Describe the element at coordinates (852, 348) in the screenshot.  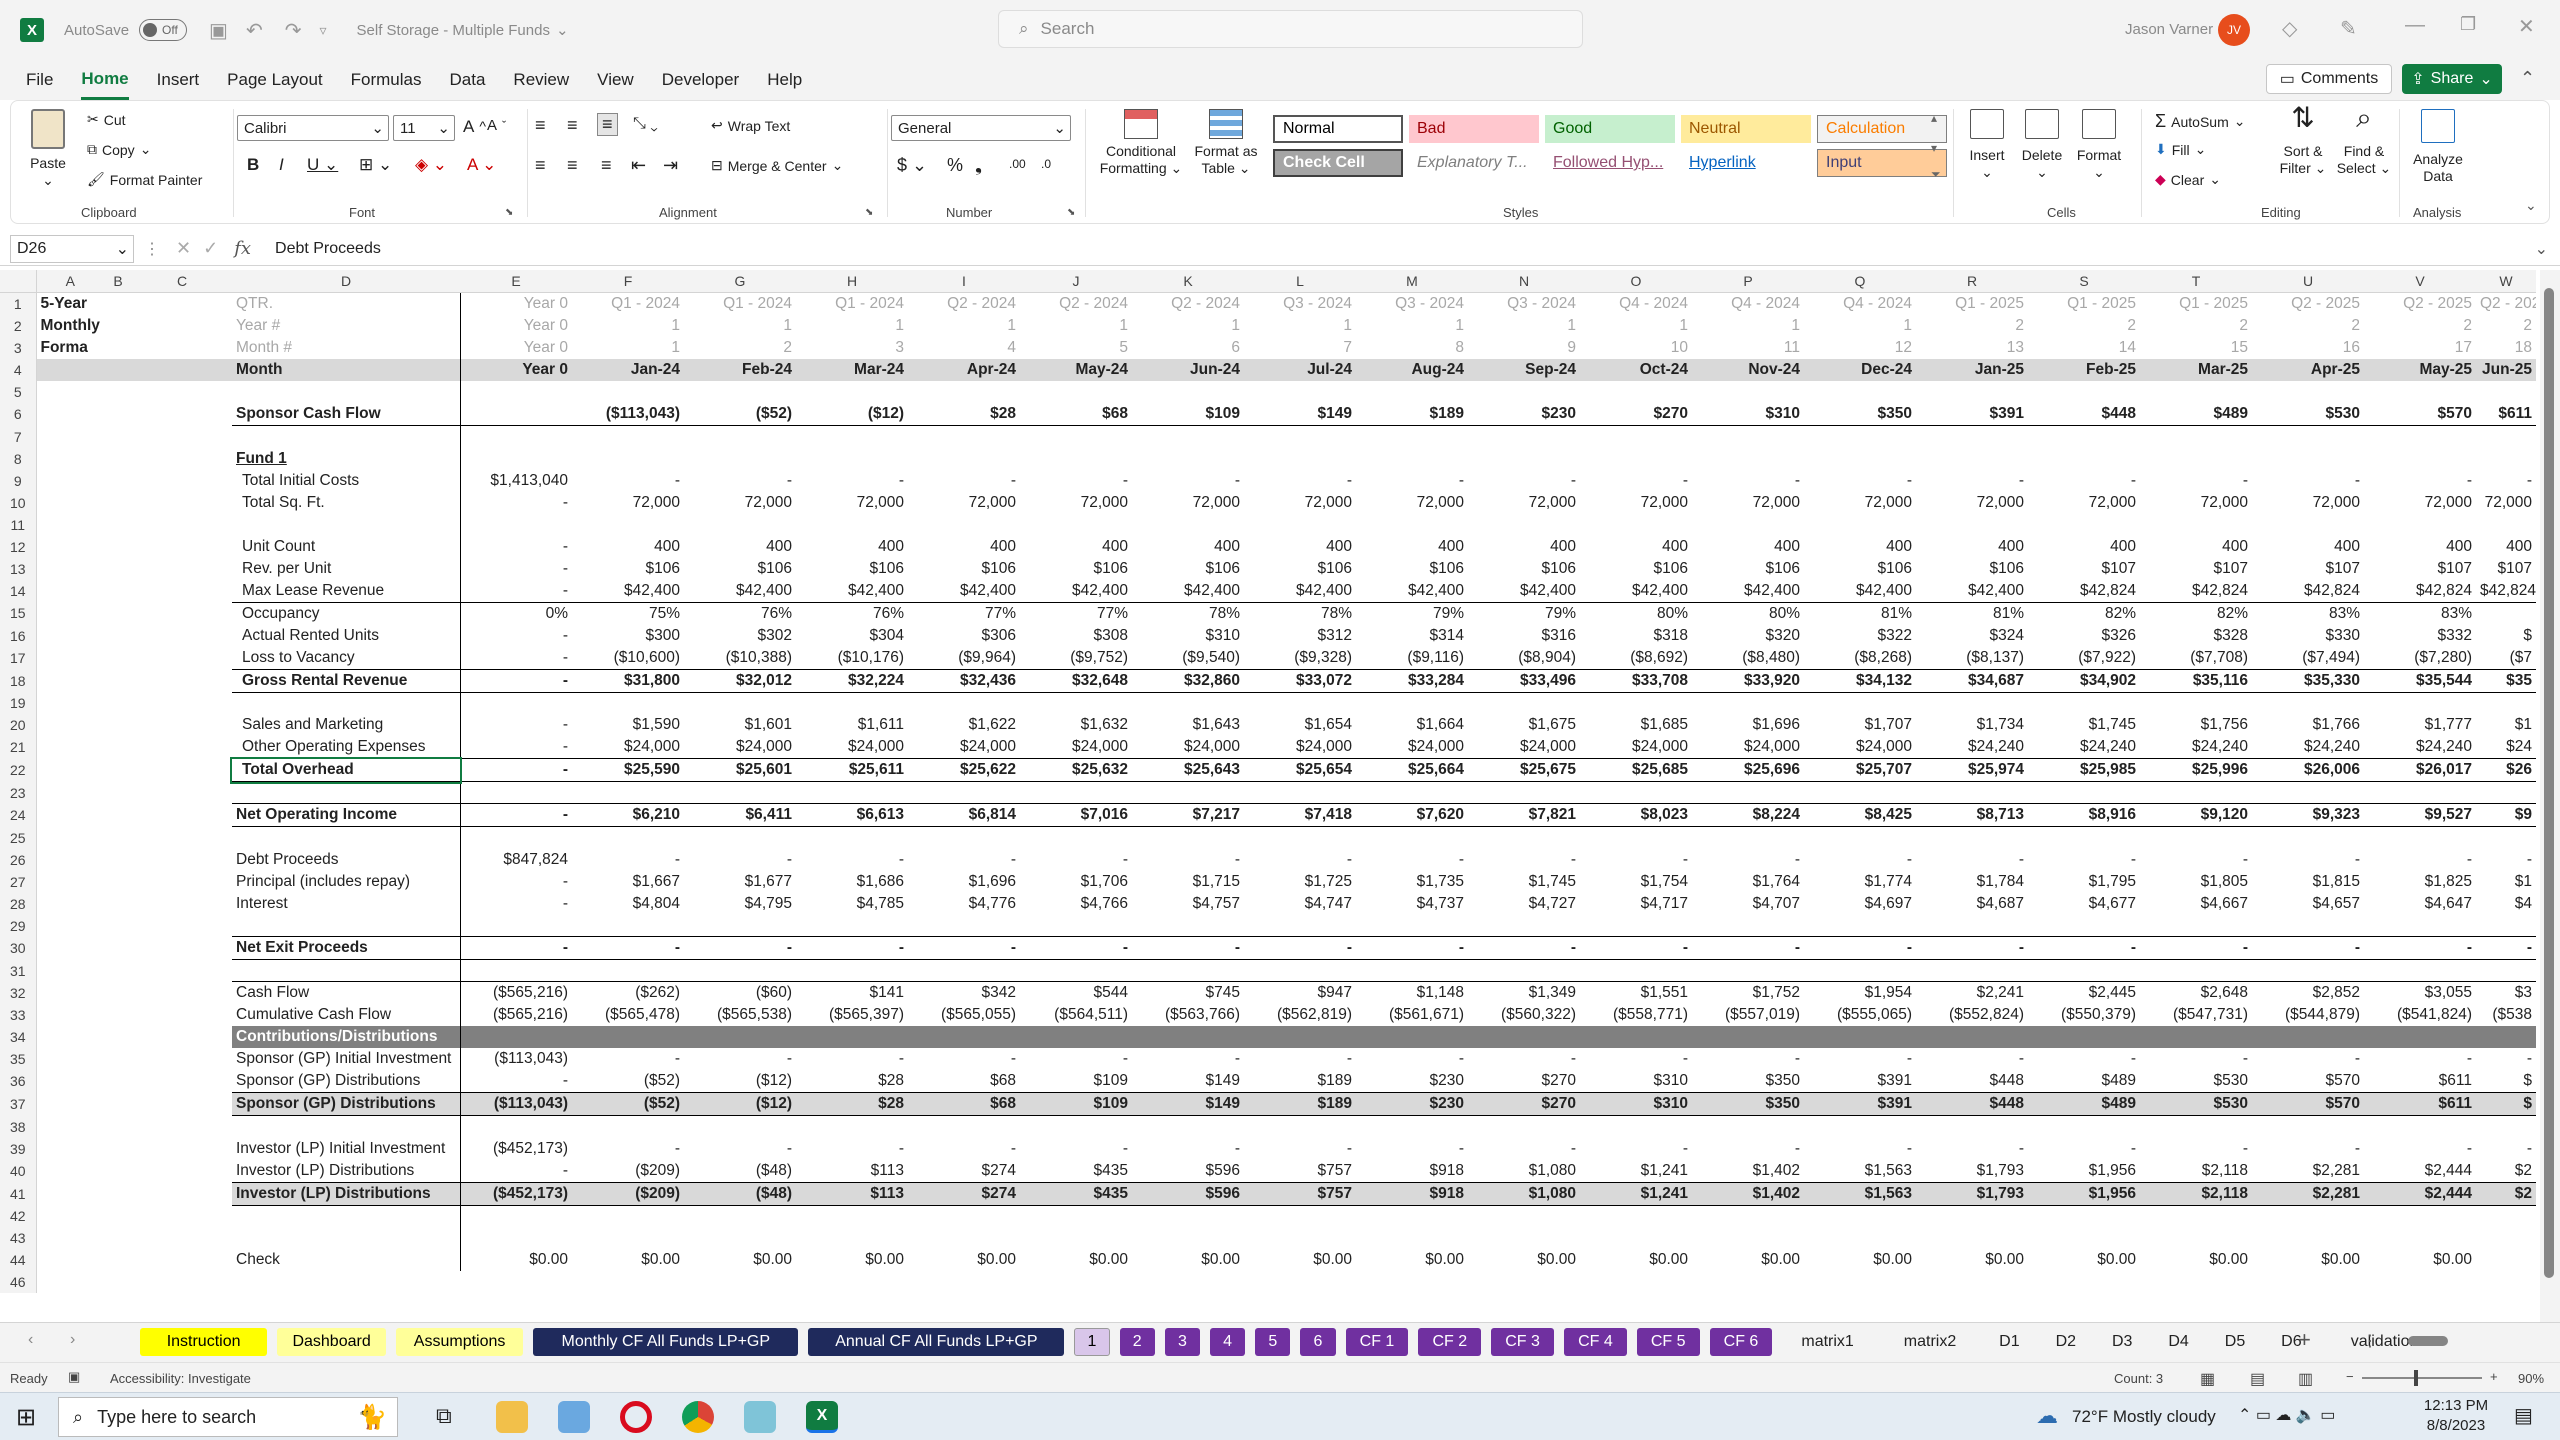
I see `cell-value: 3` at that location.